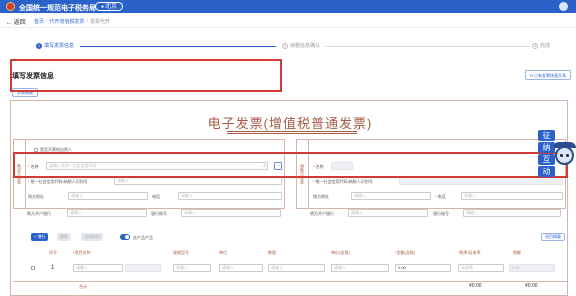 This screenshot has height=296, width=576. I want to click on buyer-tax-id-input: 请输入, so click(198, 181).